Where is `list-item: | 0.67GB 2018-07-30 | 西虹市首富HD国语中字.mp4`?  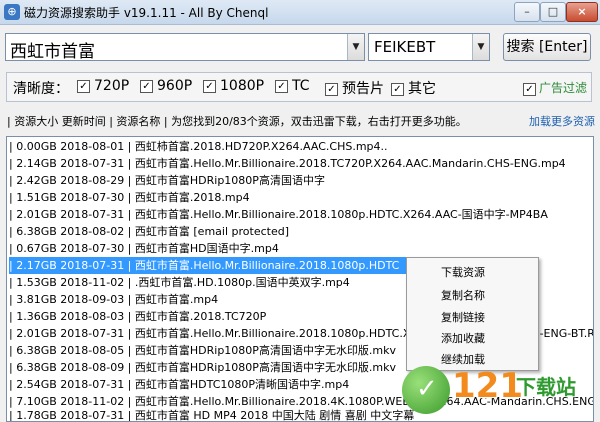
list-item: | 0.67GB 2018-07-30 | 西虹市首富HD国语中字.mp4 is located at coordinates (144, 248).